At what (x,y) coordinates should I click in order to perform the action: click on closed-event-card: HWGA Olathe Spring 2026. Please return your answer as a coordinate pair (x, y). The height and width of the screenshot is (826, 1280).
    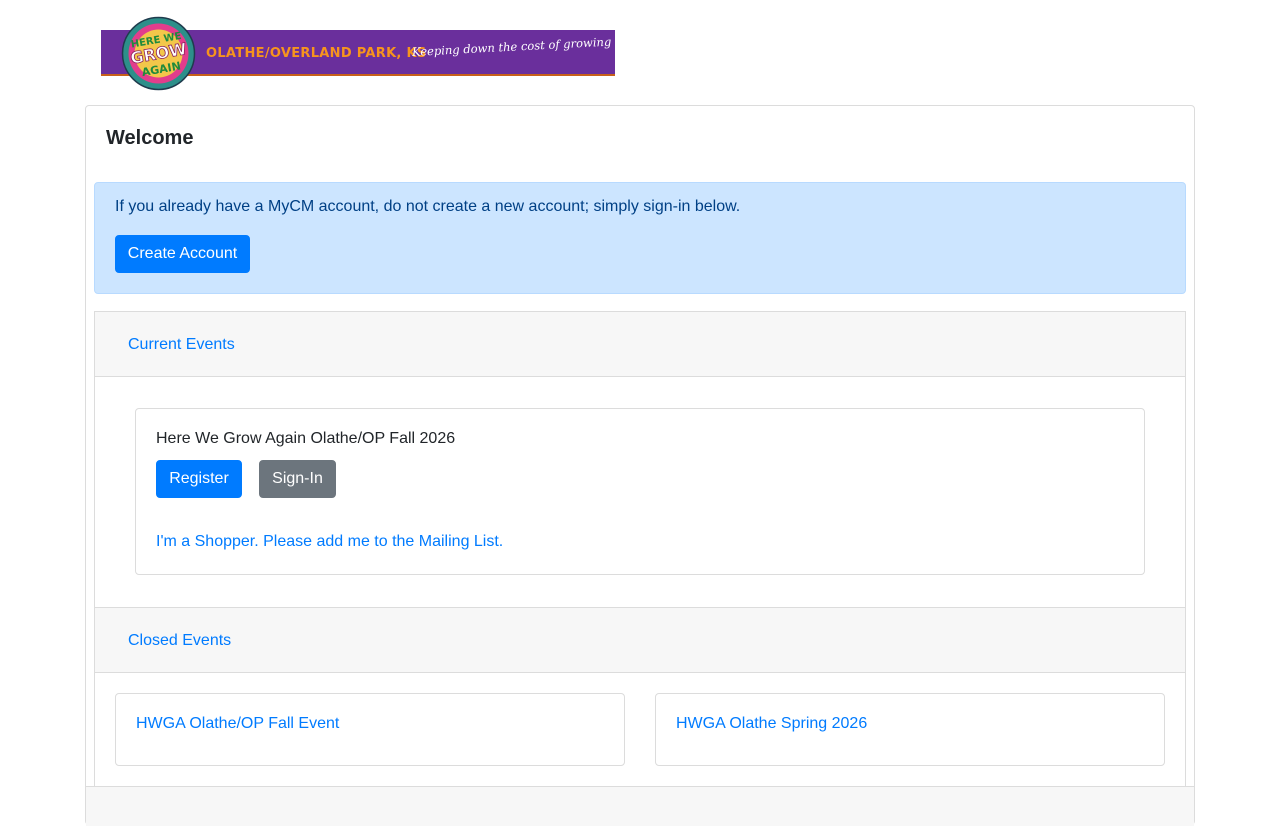
    Looking at the image, I should click on (910, 729).